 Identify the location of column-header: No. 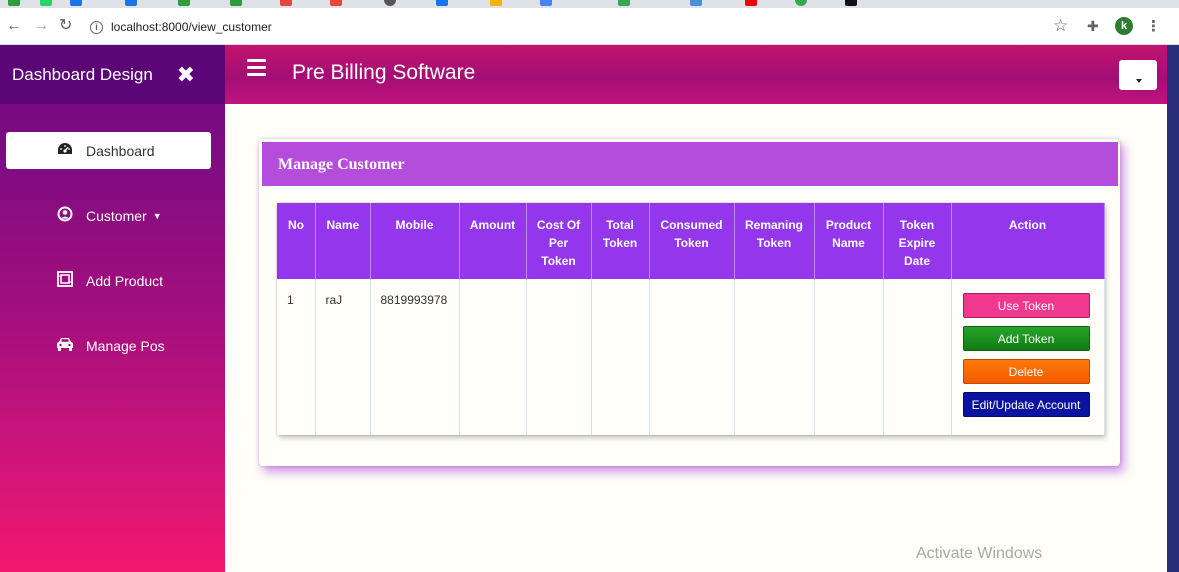
(296, 241).